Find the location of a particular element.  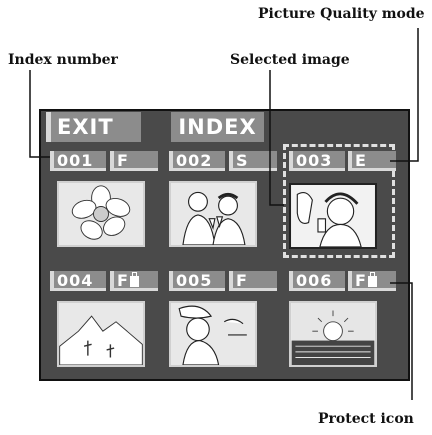

selected-image-leader is located at coordinates (276, 138).